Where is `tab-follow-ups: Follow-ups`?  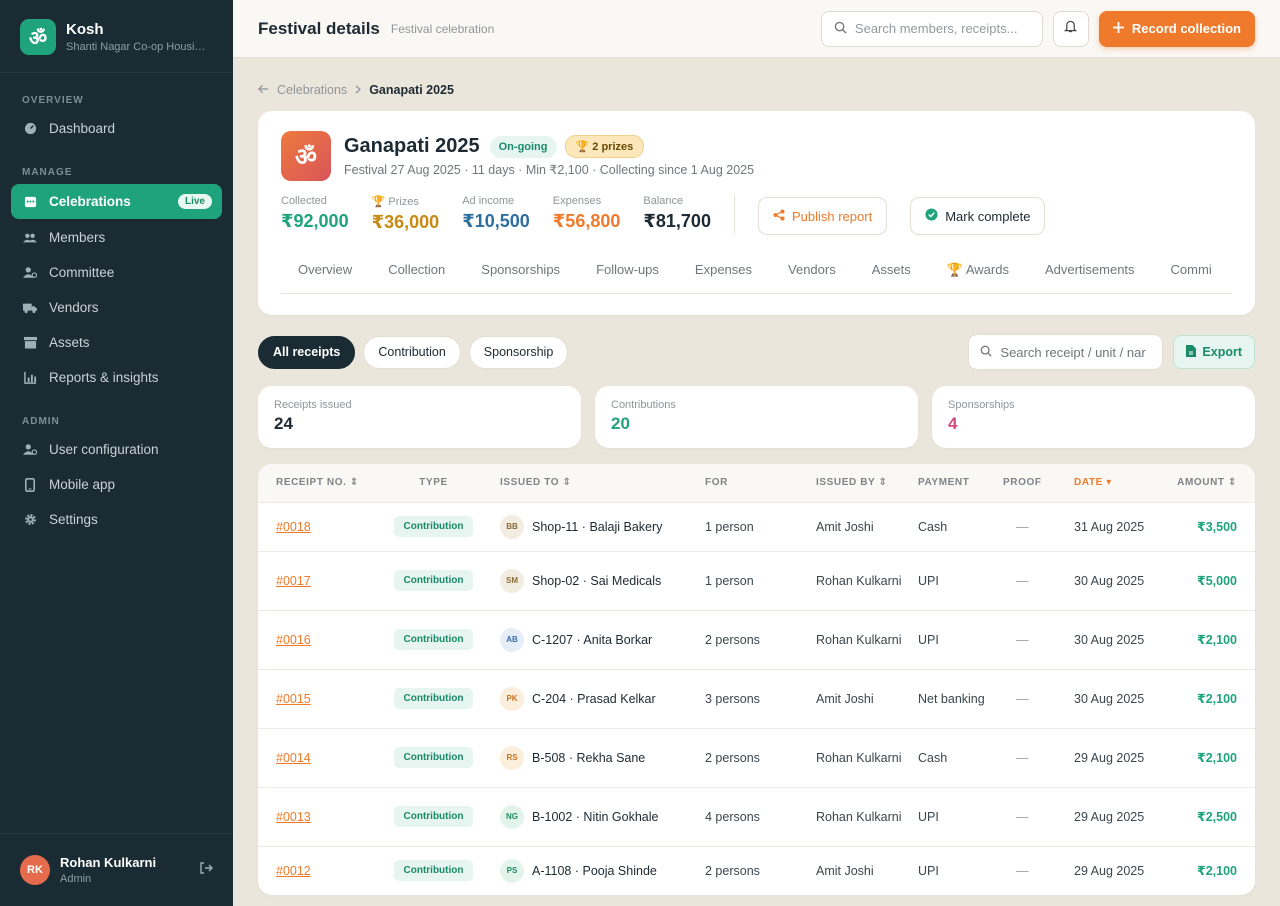
tab-follow-ups: Follow-ups is located at coordinates (627, 277).